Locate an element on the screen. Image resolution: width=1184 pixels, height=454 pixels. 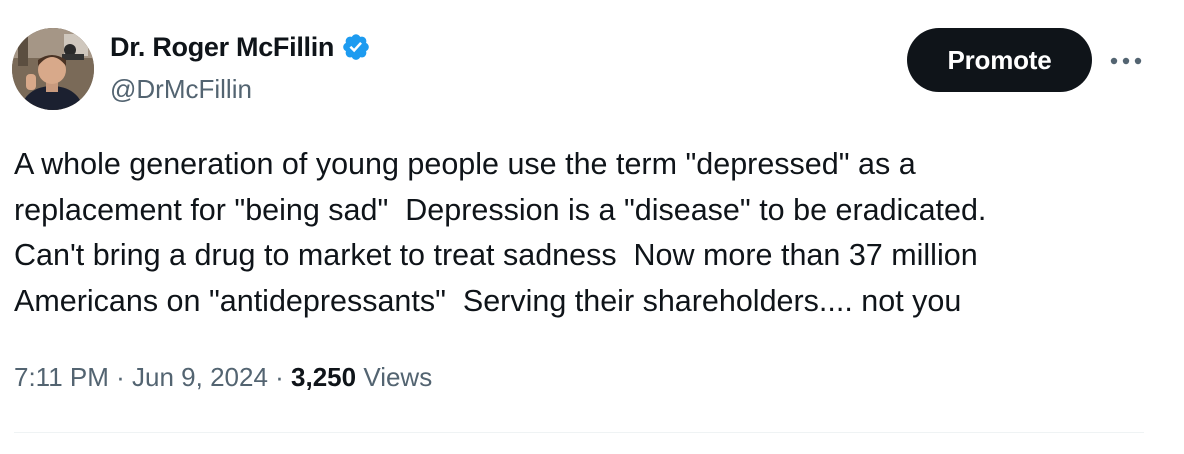
avatar-photo is located at coordinates (53, 69).